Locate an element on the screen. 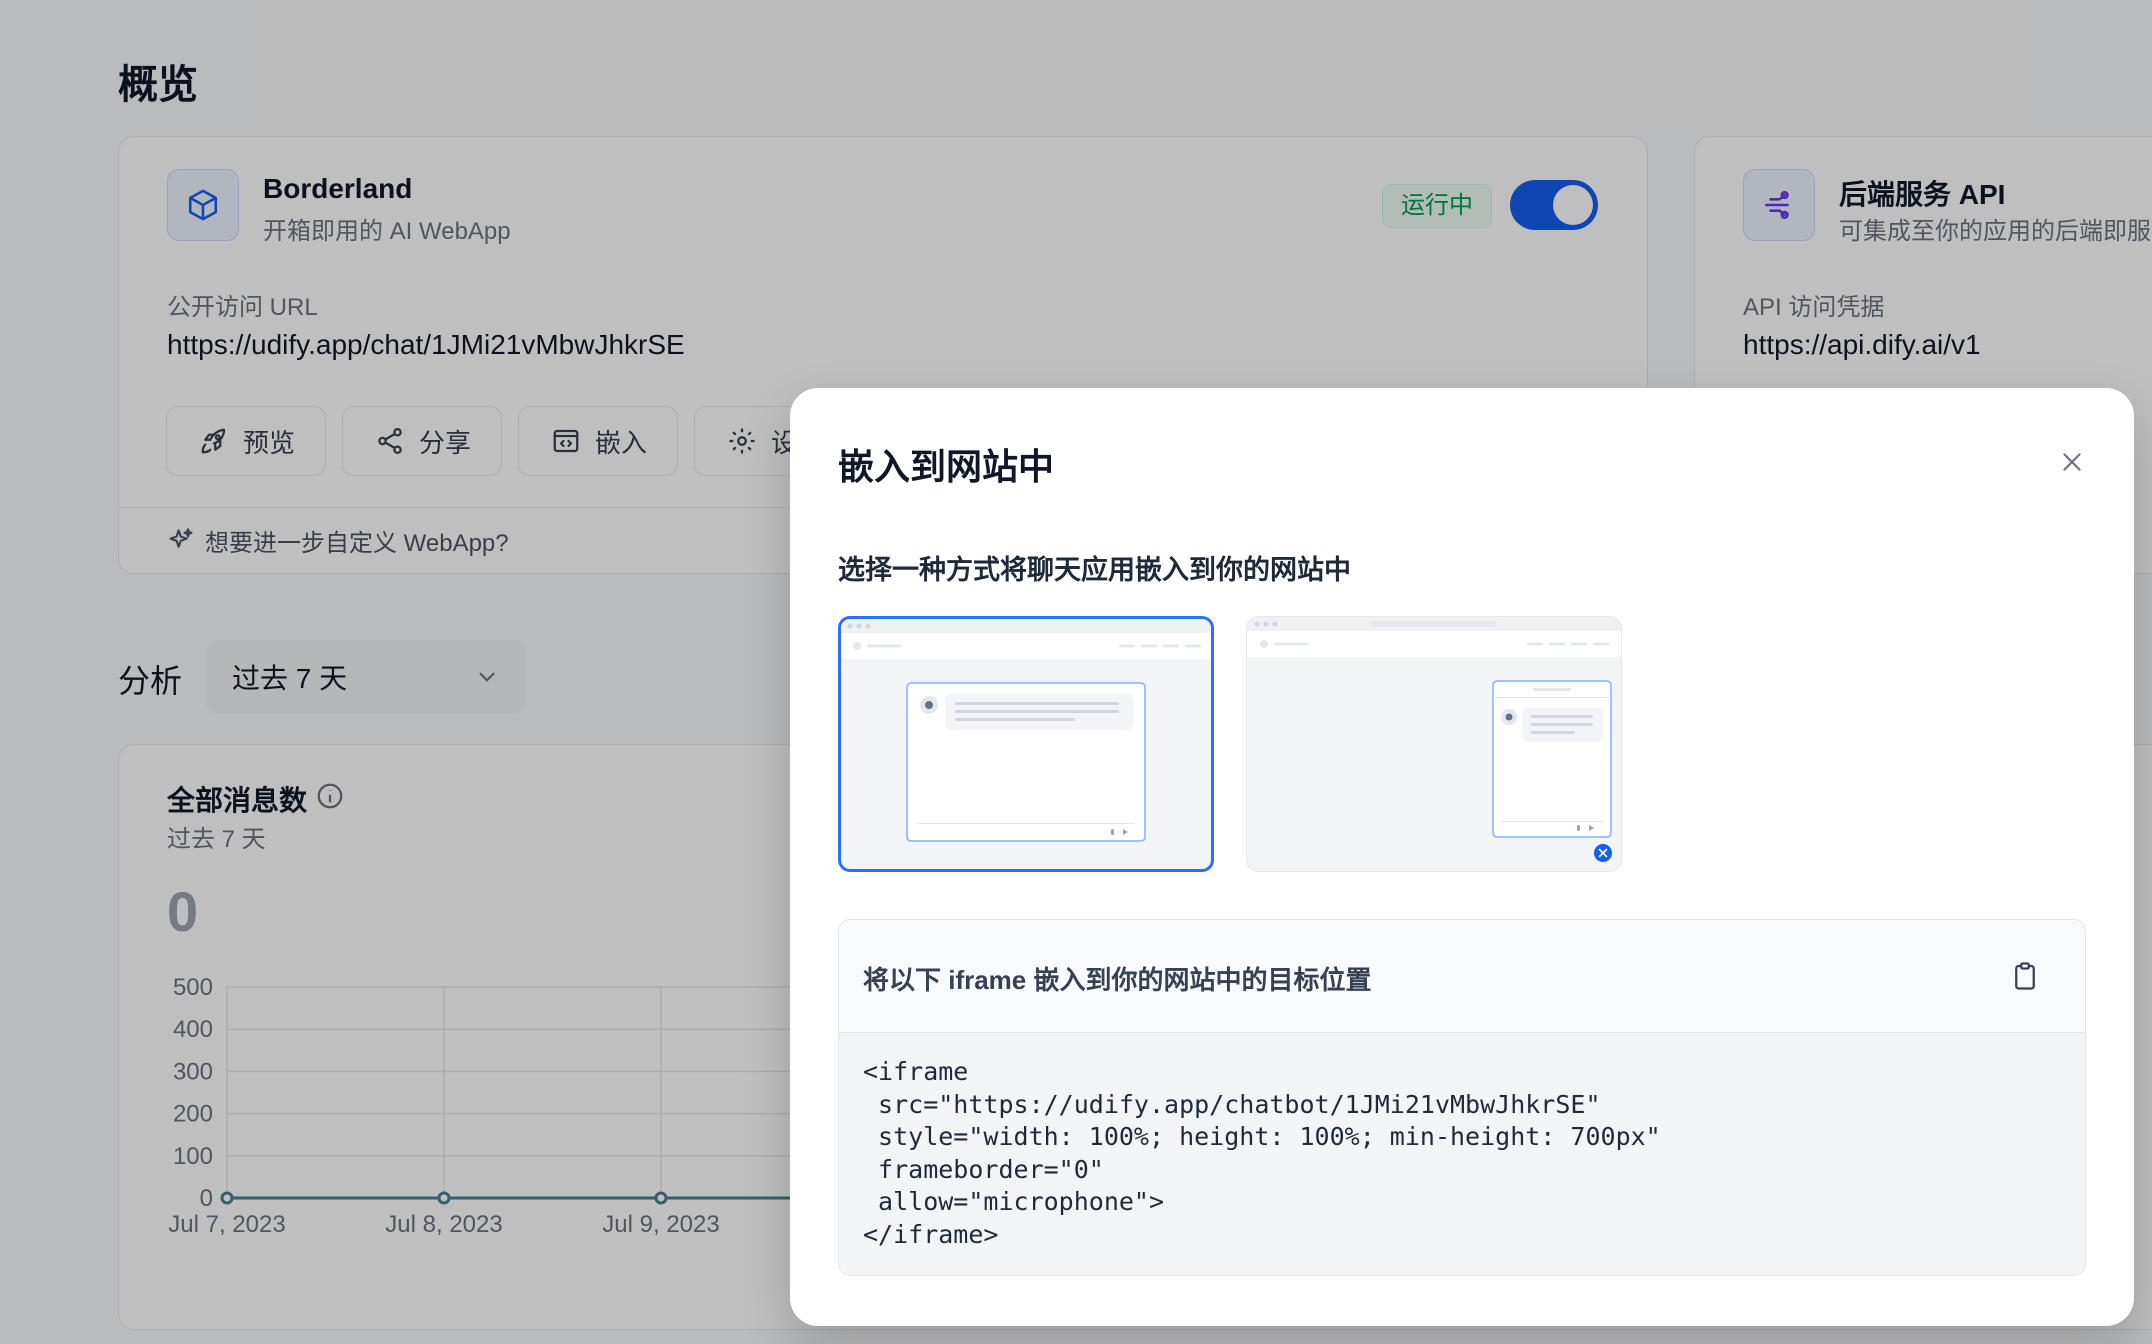 This screenshot has width=2152, height=1344. iframe-preview-illustration is located at coordinates (1026, 730).